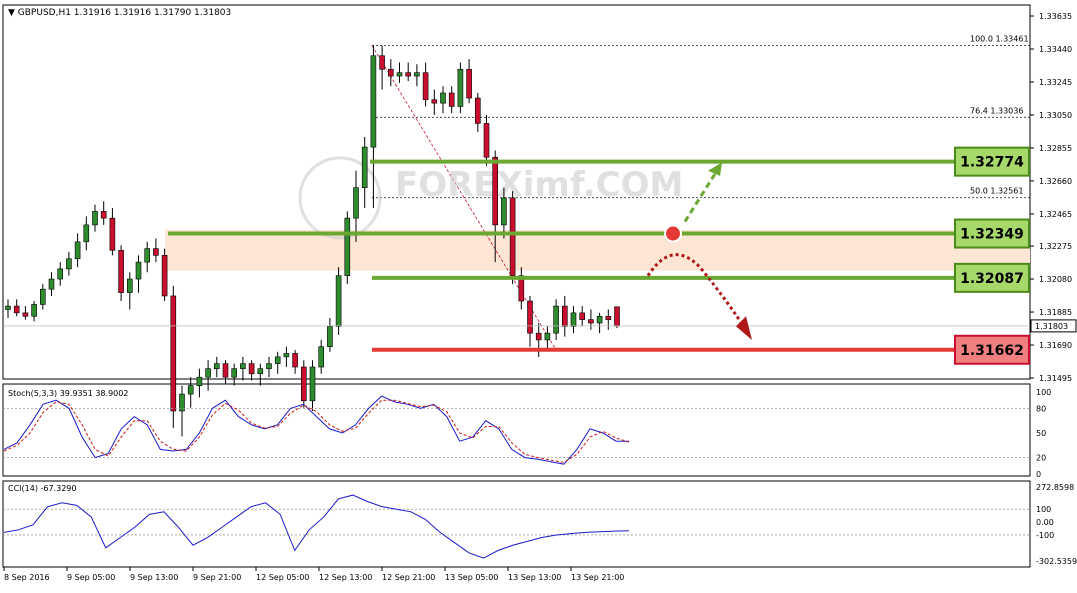 The image size is (1077, 593). What do you see at coordinates (1055, 279) in the screenshot?
I see `y-tick-label: 1.32080` at bounding box center [1055, 279].